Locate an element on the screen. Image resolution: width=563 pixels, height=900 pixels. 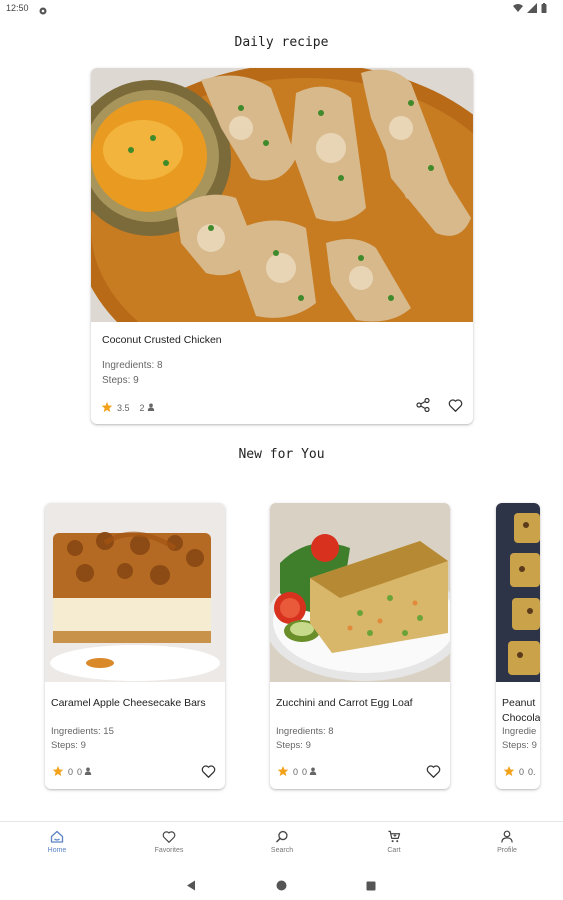
back-icon is located at coordinates (191, 887).